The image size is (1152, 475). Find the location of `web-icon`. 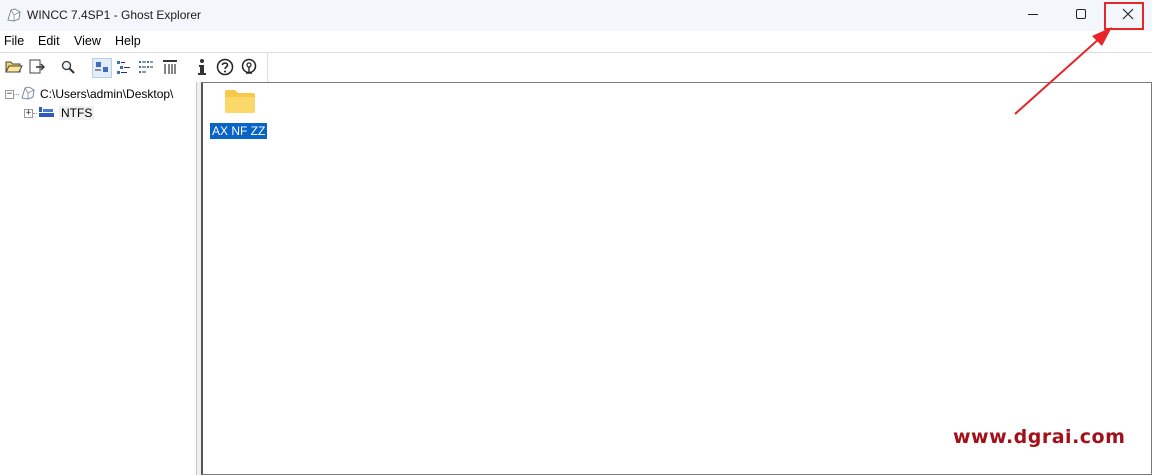

web-icon is located at coordinates (249, 68).